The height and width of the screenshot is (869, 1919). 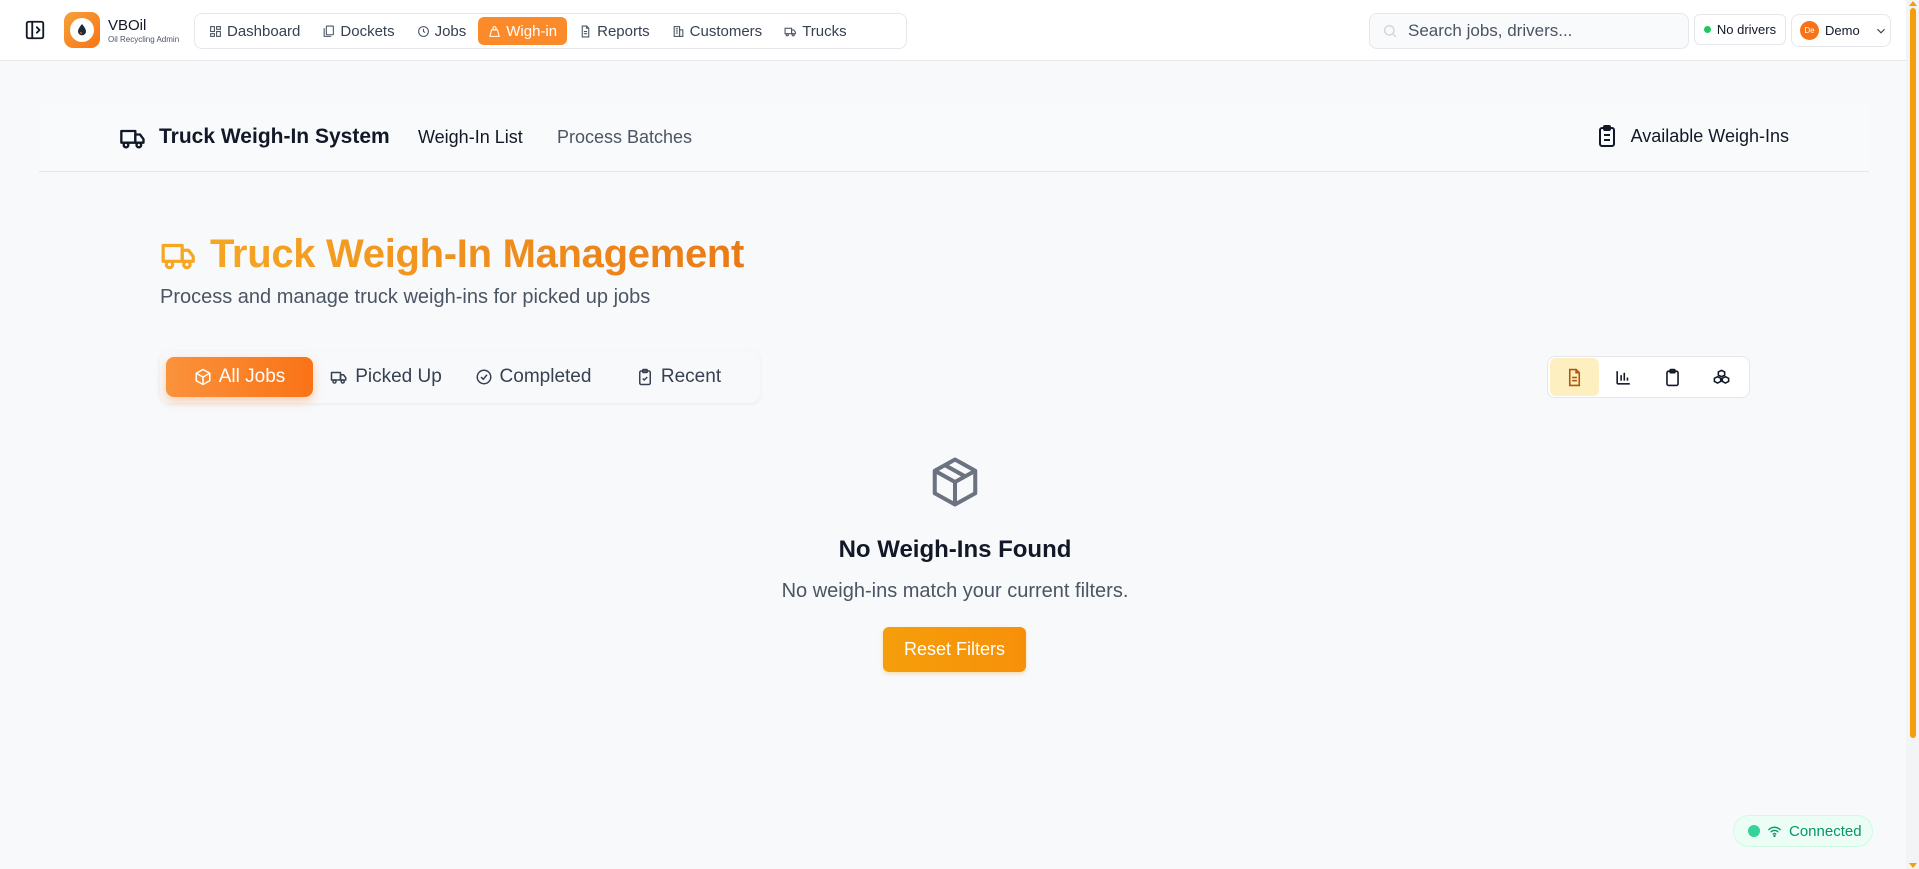 What do you see at coordinates (532, 31) in the screenshot?
I see `nav-label: Wigh-in` at bounding box center [532, 31].